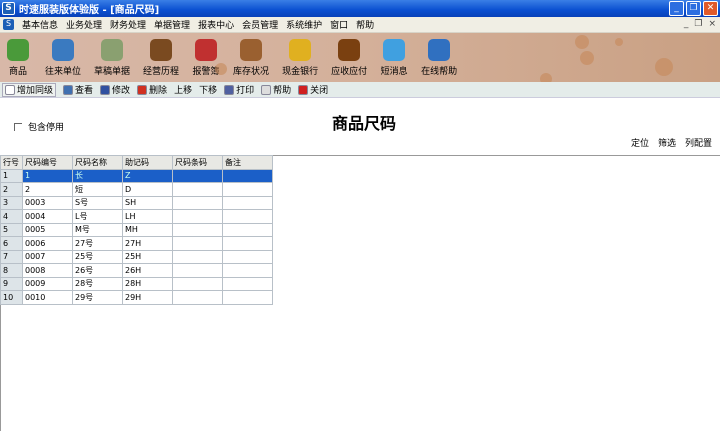  I want to click on action-button-5: 下移, so click(208, 89).